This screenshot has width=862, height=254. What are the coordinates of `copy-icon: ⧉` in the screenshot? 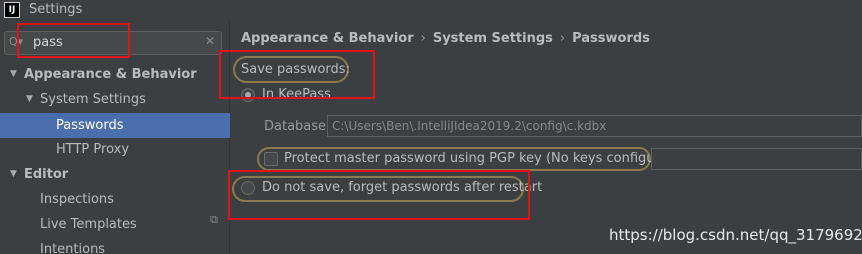 It's located at (214, 219).